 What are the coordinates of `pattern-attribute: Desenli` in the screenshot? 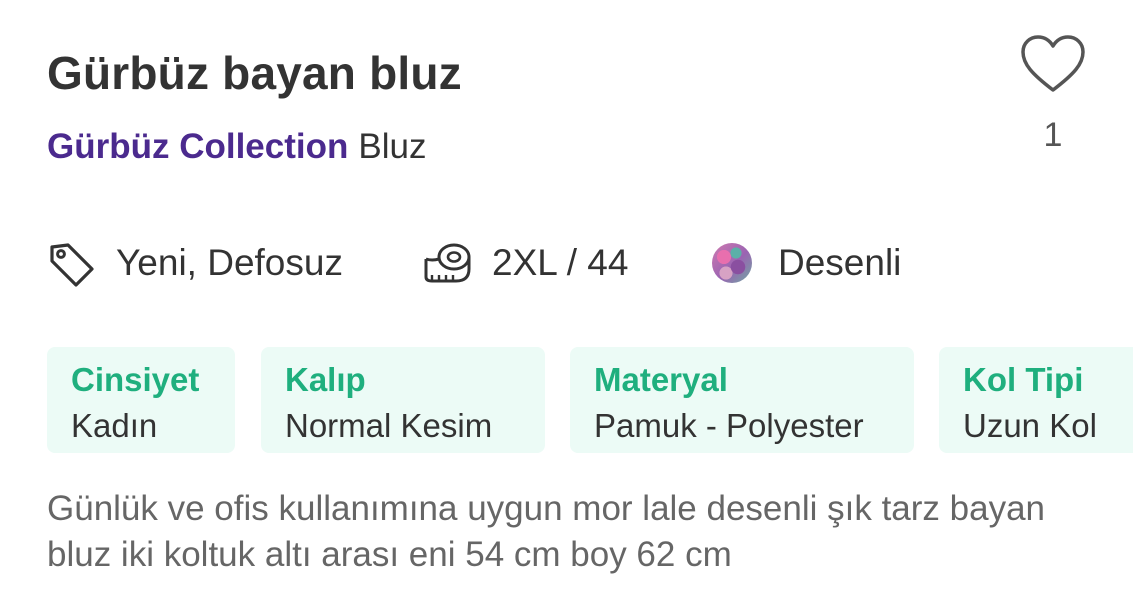 It's located at (804, 263).